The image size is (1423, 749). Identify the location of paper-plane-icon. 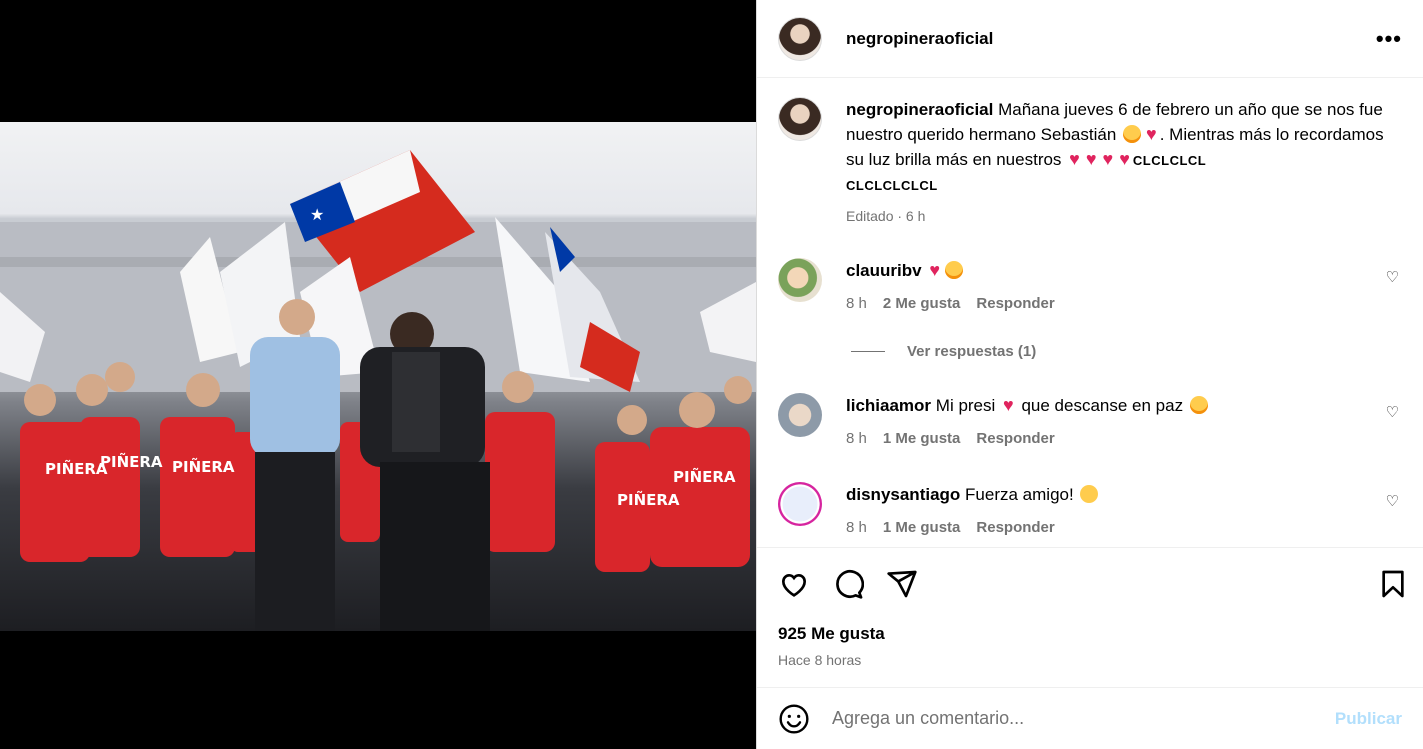
(902, 584).